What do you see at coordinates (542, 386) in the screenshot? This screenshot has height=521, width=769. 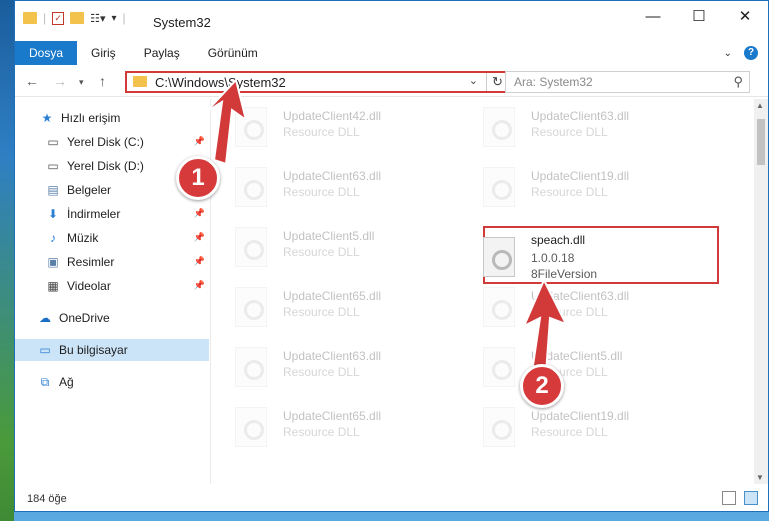 I see `step-badge-2: 2` at bounding box center [542, 386].